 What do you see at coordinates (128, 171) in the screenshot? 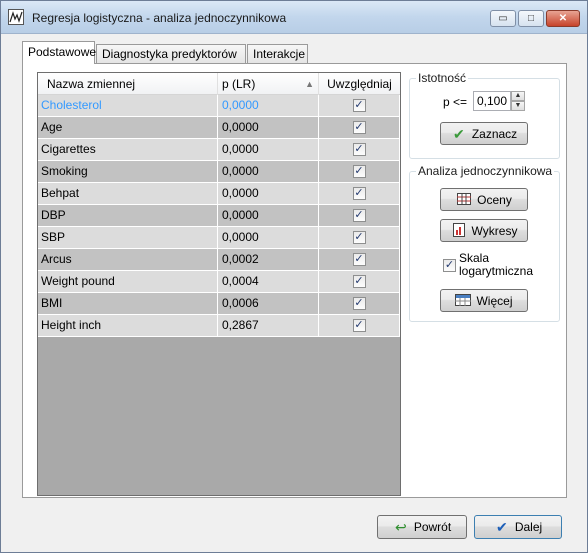
I see `variable-name-cell: Smoking` at bounding box center [128, 171].